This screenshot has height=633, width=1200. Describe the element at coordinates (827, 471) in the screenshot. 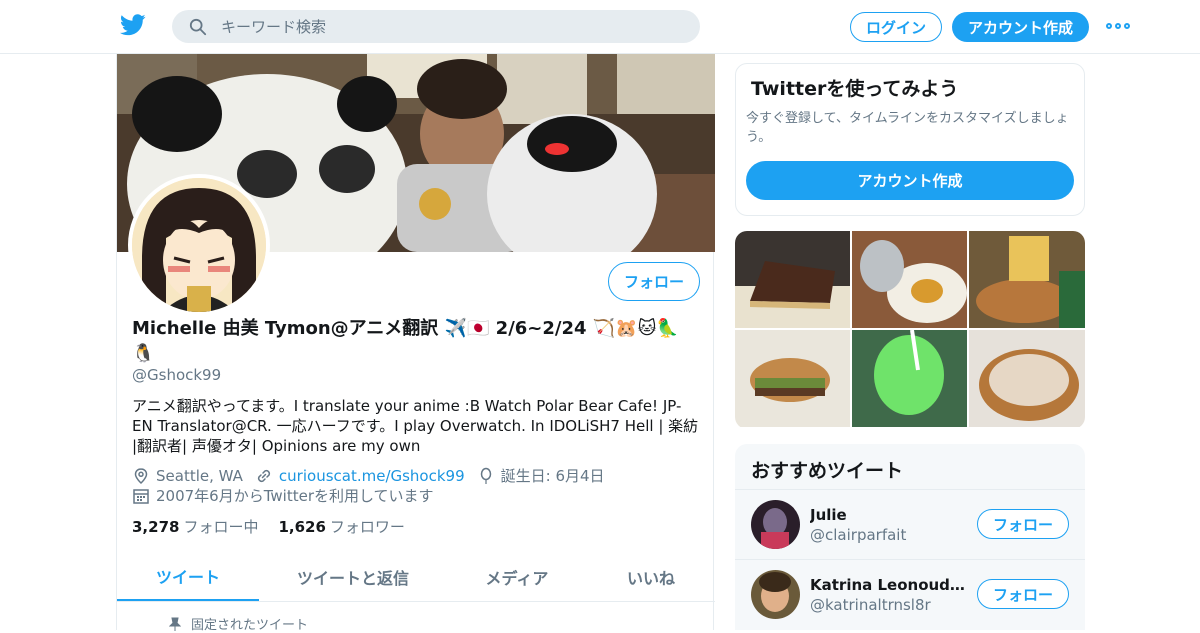

I see `recommended-title: おすすめツイート` at that location.